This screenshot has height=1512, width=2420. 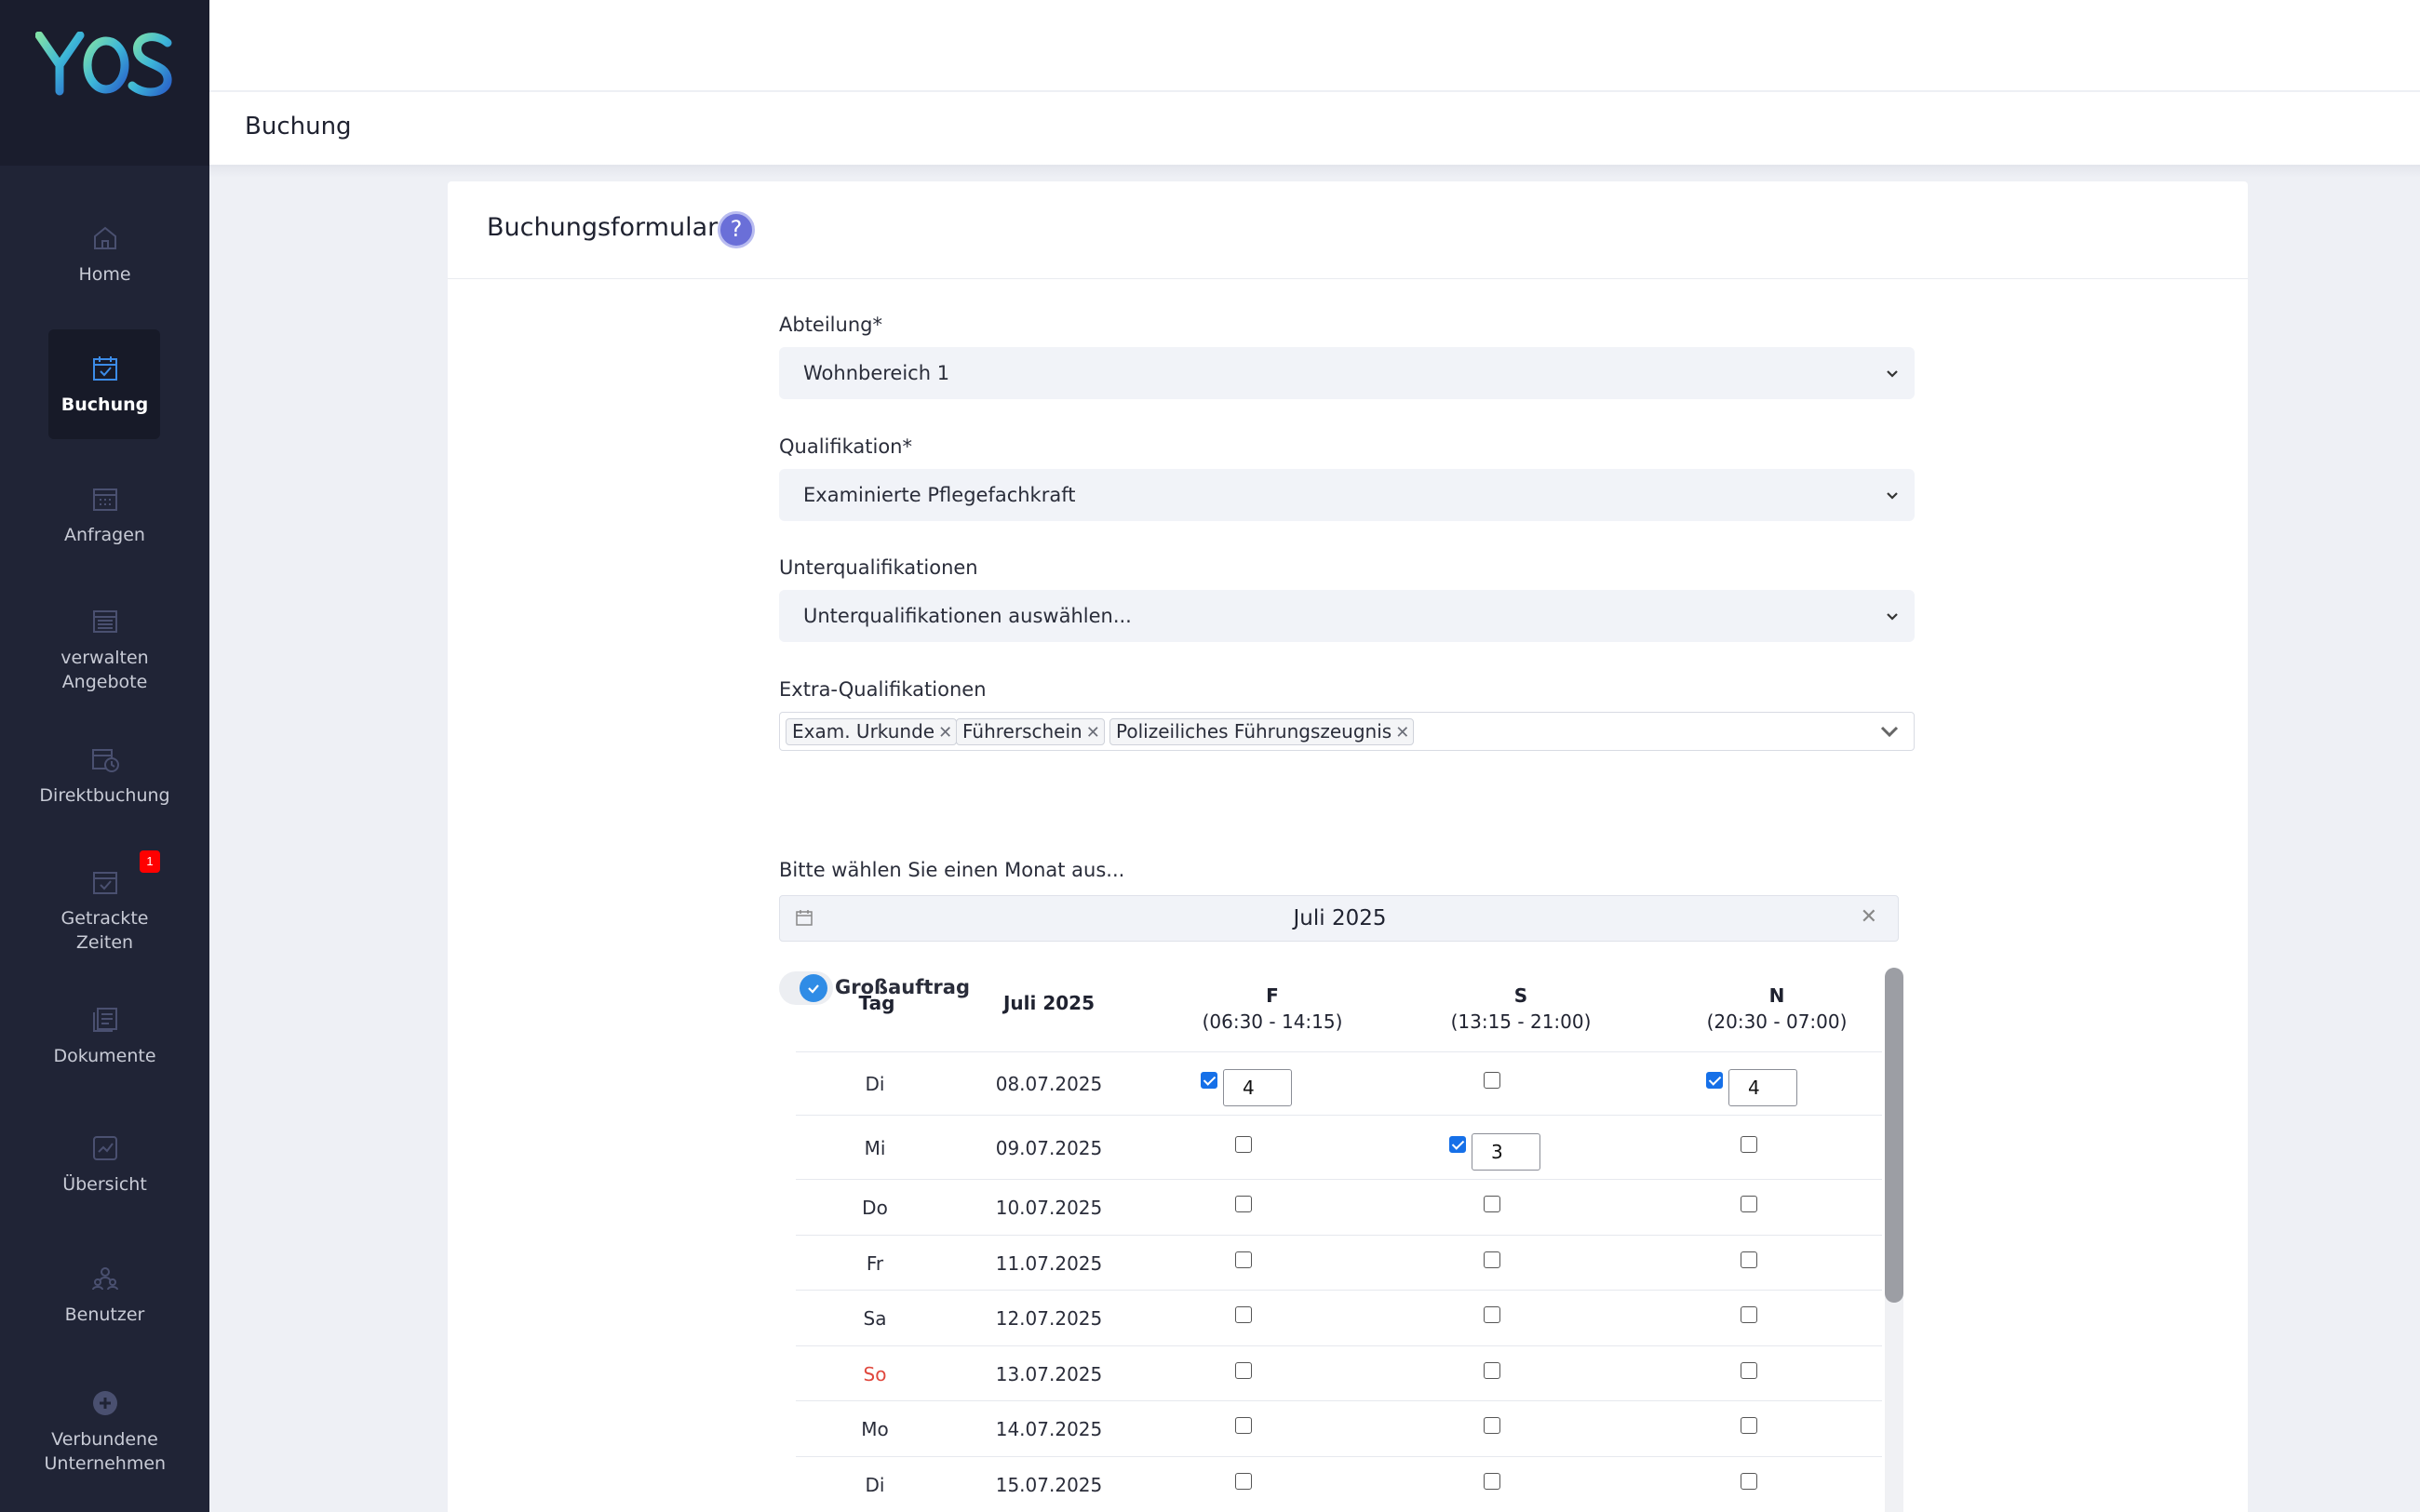 I want to click on table-row: Sa 12.07.2025, so click(x=1339, y=1317).